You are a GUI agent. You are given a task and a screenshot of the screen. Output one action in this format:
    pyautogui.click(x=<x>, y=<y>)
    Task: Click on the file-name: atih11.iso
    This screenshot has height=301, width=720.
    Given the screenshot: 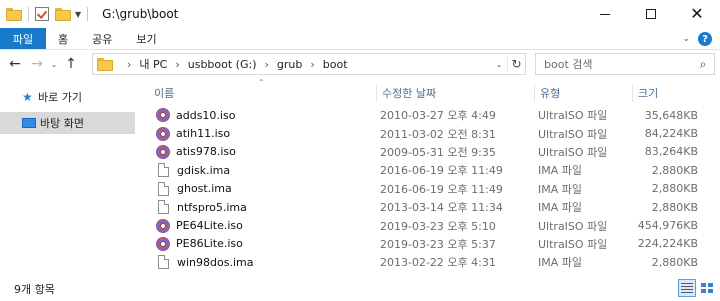 What is the action you would take?
    pyautogui.click(x=203, y=134)
    